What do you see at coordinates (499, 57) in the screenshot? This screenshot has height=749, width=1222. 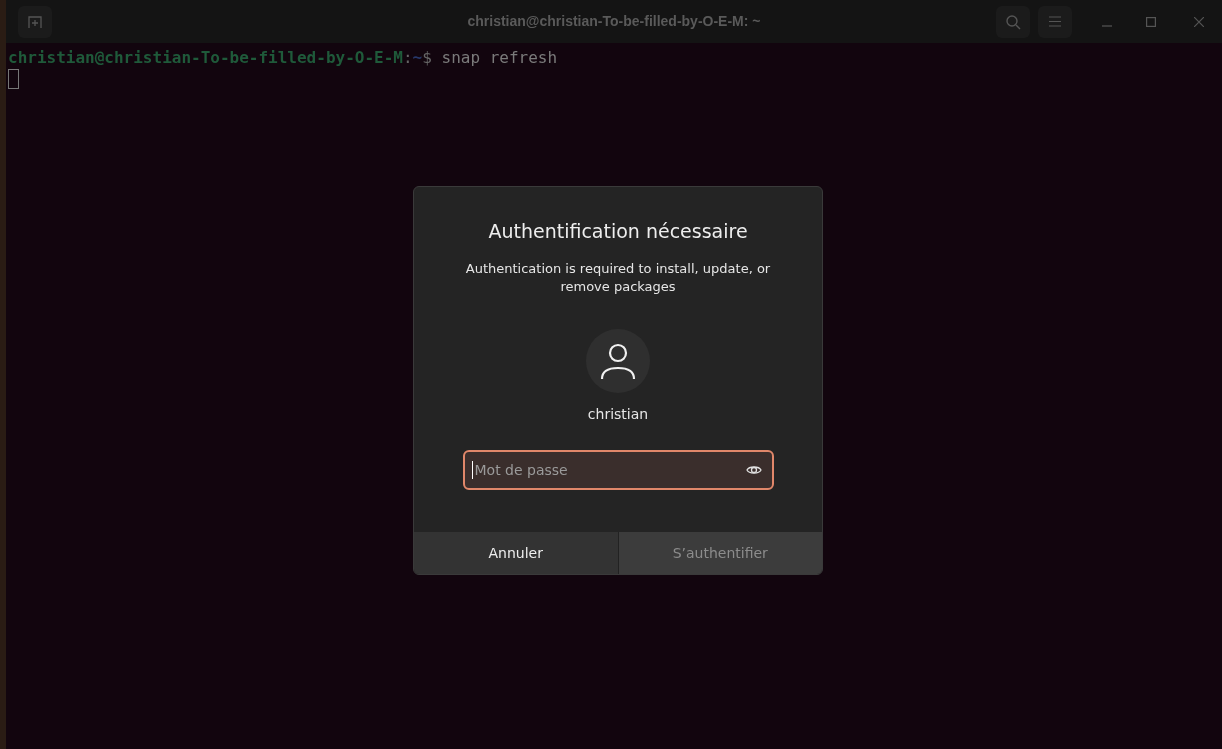 I see `command-text: snap refresh` at bounding box center [499, 57].